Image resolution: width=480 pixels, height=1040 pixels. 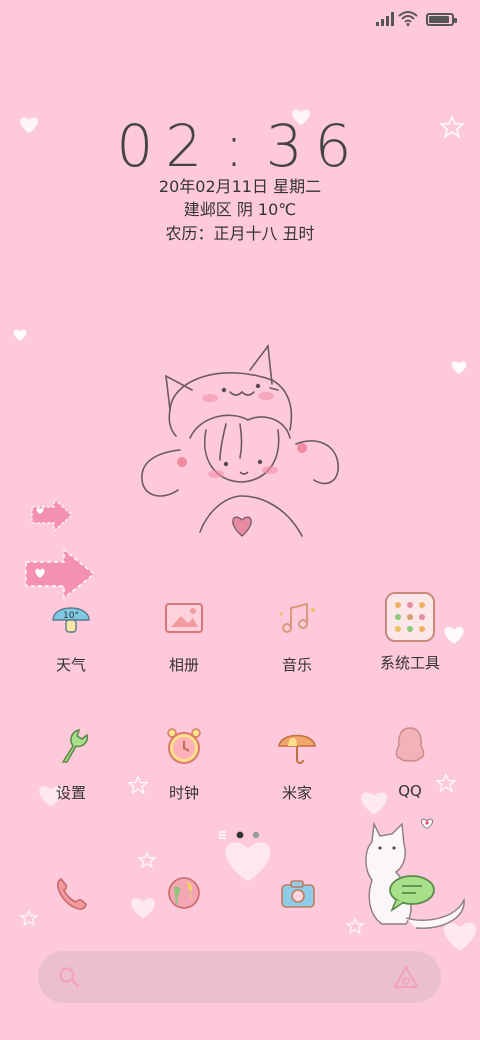 What do you see at coordinates (239, 977) in the screenshot?
I see `search-bar` at bounding box center [239, 977].